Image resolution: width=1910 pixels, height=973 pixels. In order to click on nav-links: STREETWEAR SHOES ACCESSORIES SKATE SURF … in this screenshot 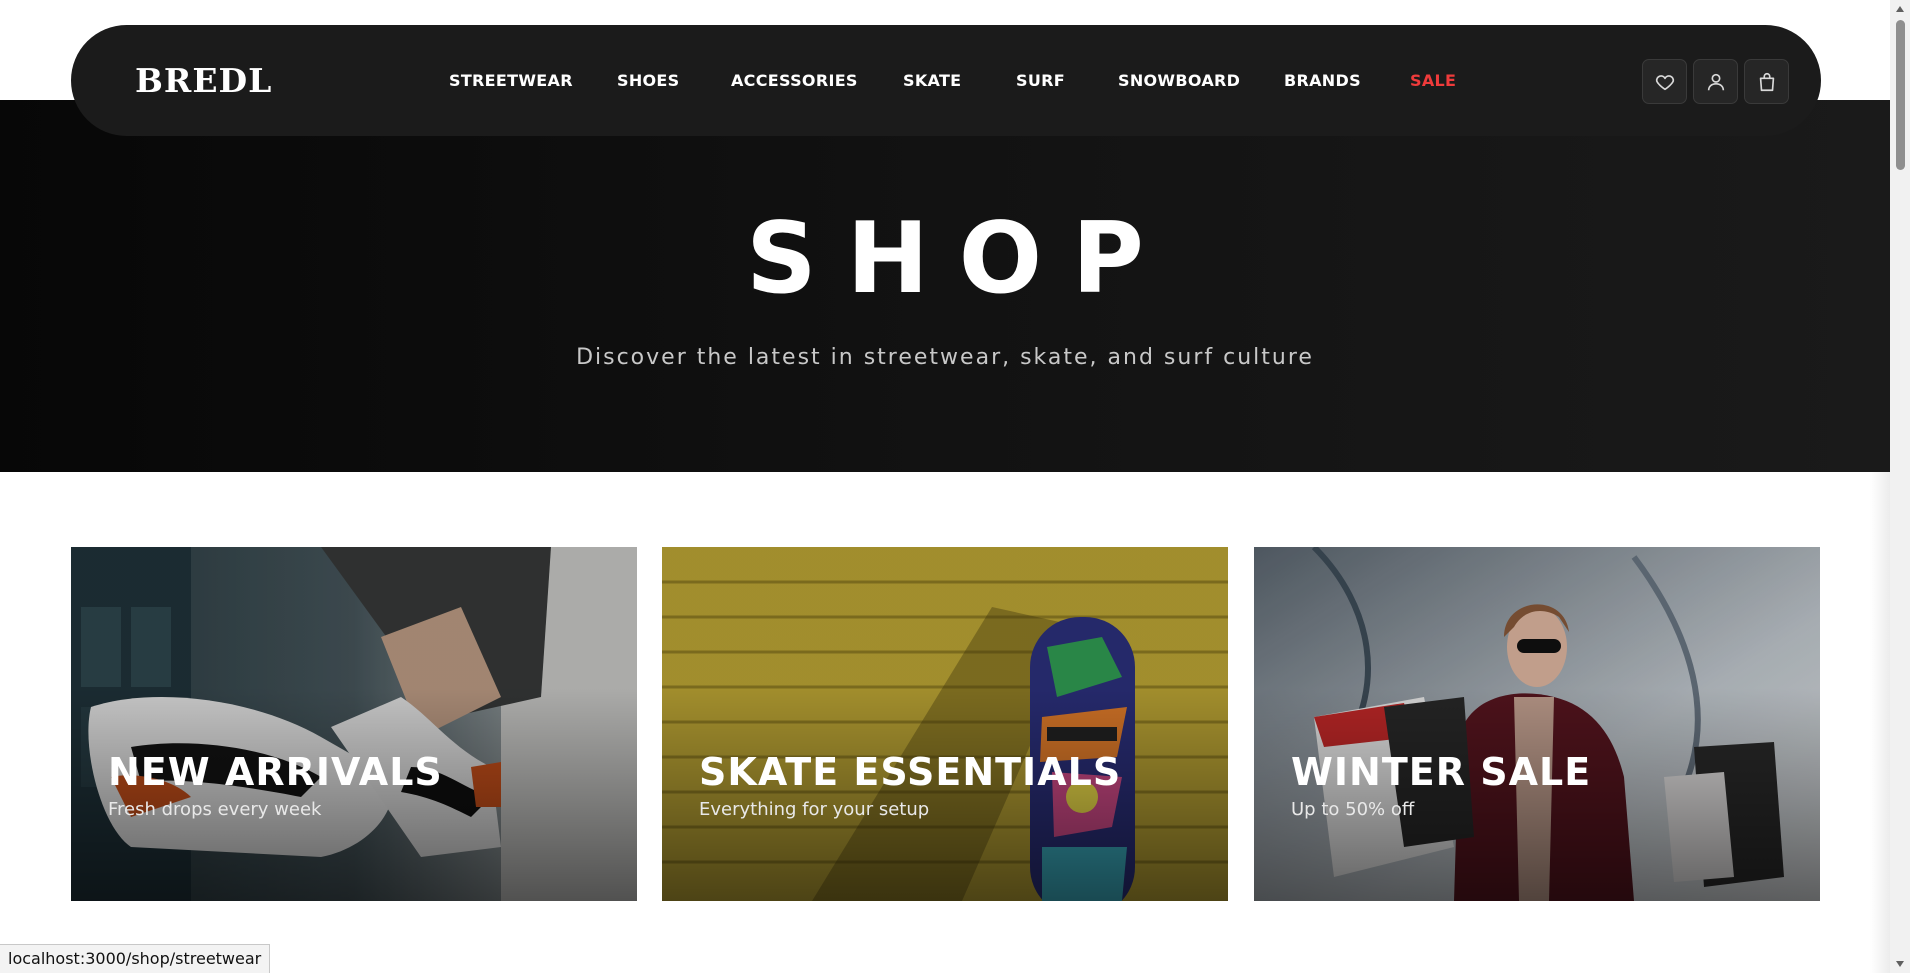, I will do `click(946, 80)`.